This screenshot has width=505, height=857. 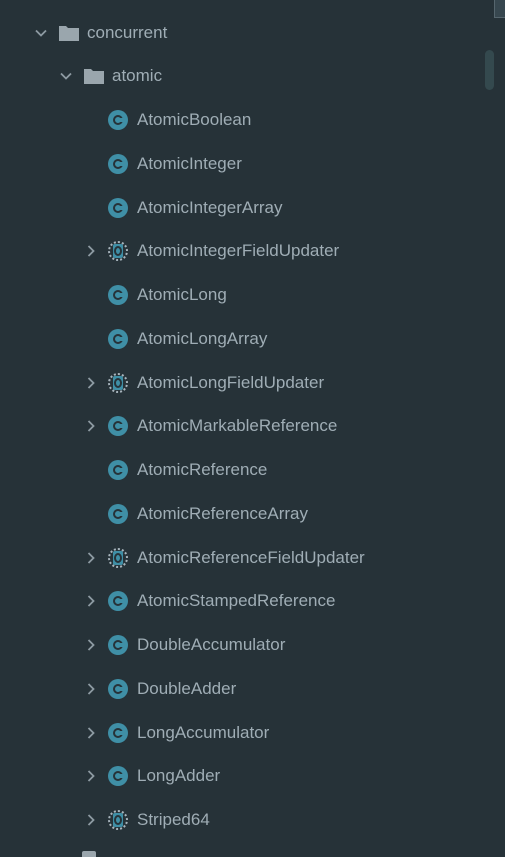 What do you see at coordinates (231, 382) in the screenshot?
I see `tree-node-label: AtomicLongFieldUpdater` at bounding box center [231, 382].